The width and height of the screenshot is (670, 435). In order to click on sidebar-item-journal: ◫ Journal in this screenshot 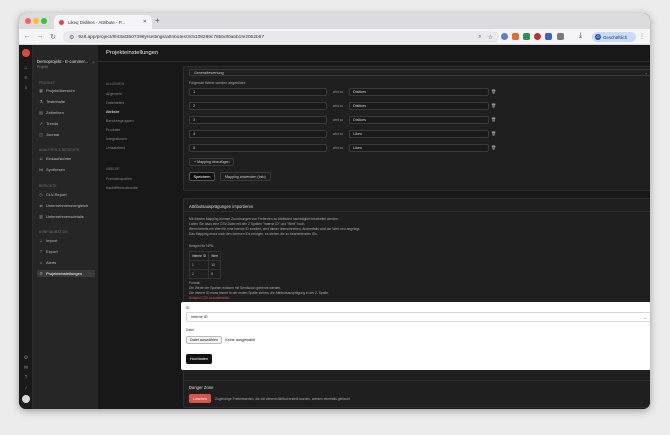, I will do `click(66, 134)`.